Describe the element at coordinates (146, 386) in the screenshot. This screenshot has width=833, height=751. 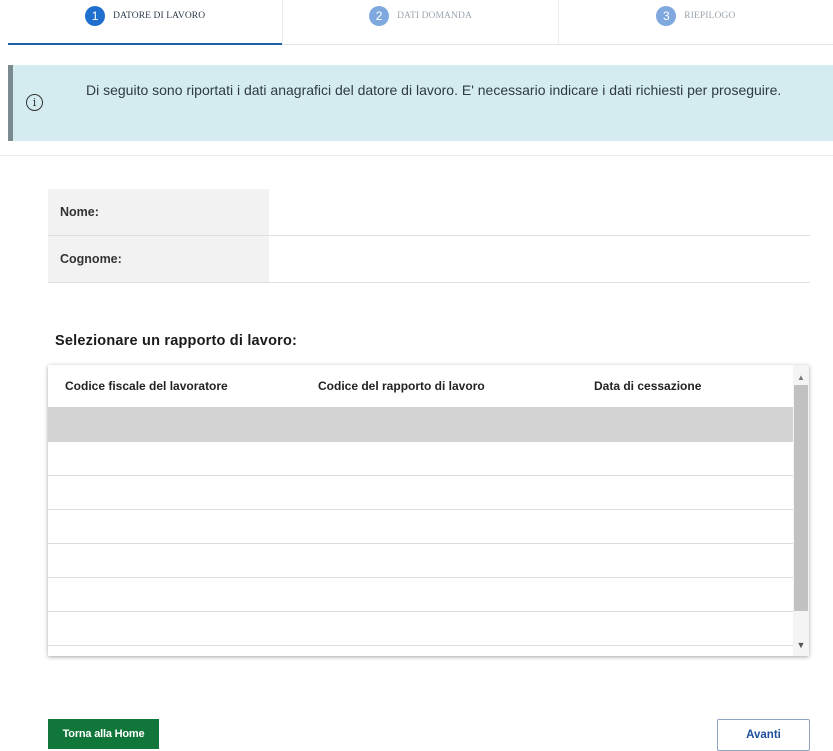
I see `column-header-codice-fiscale: Codice fiscale del lavoratore` at that location.